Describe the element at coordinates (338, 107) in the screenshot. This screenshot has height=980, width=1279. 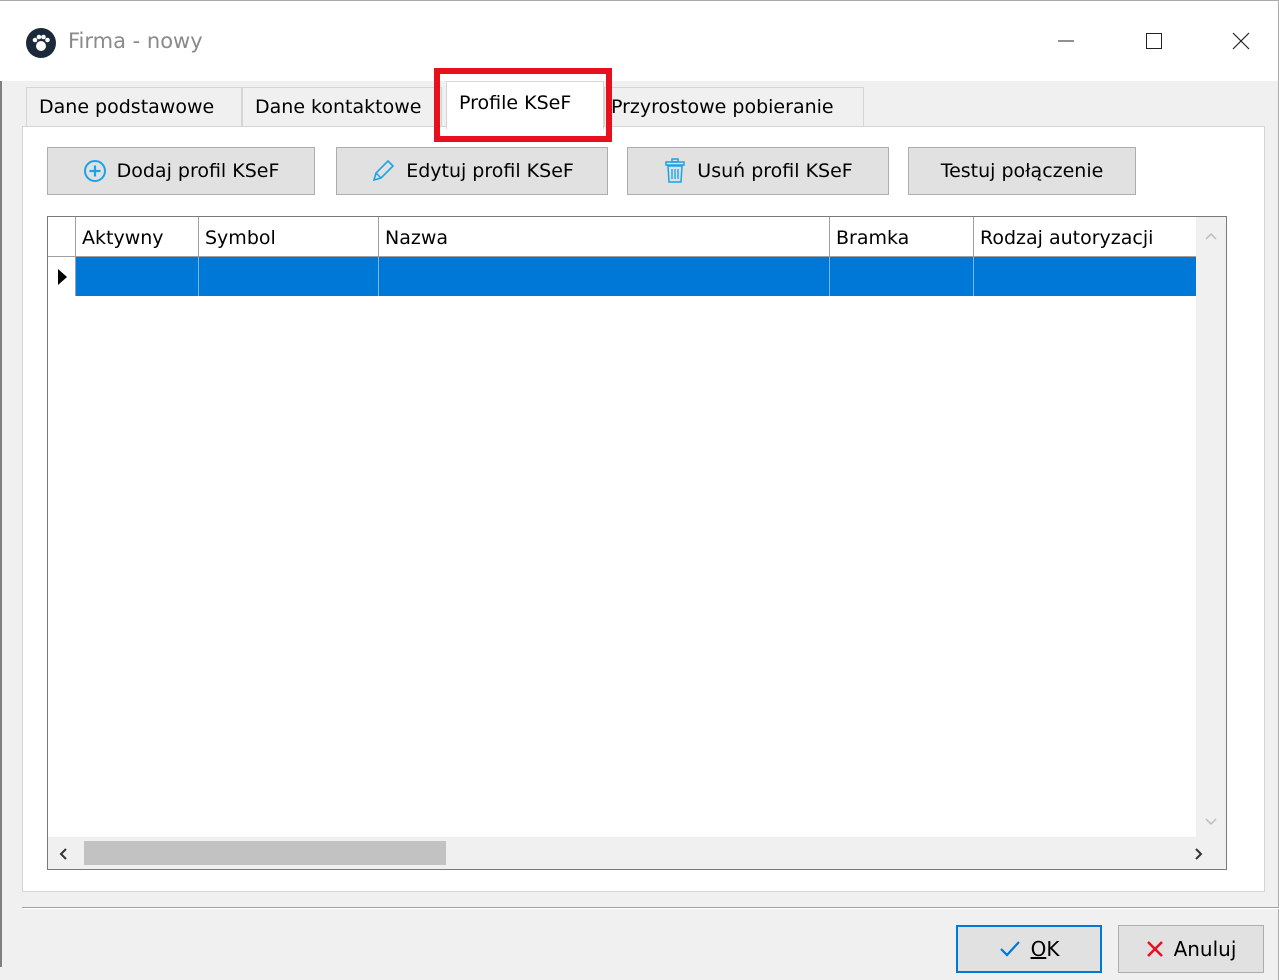
I see `tab-label: Dane kontaktowe` at that location.